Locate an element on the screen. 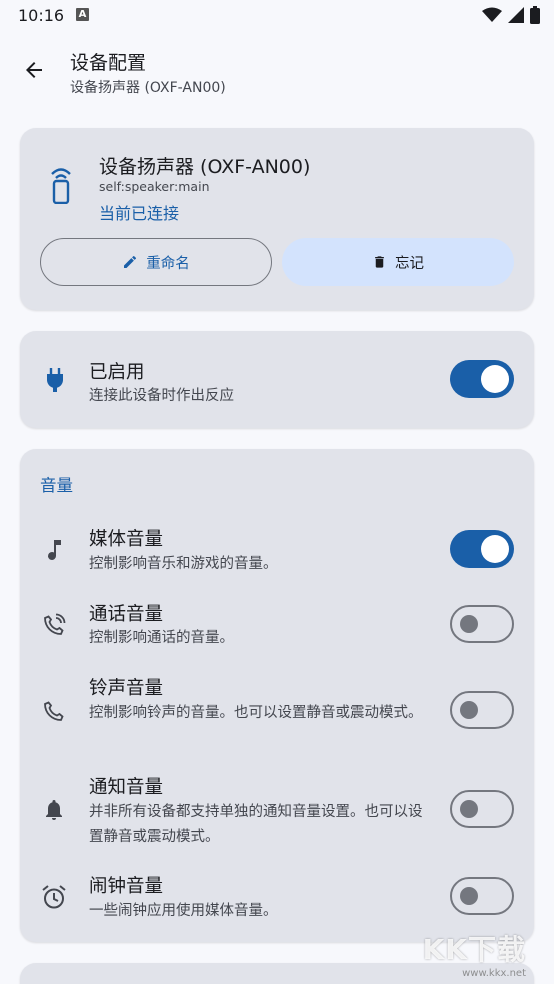 The height and width of the screenshot is (984, 554). trash-icon is located at coordinates (379, 262).